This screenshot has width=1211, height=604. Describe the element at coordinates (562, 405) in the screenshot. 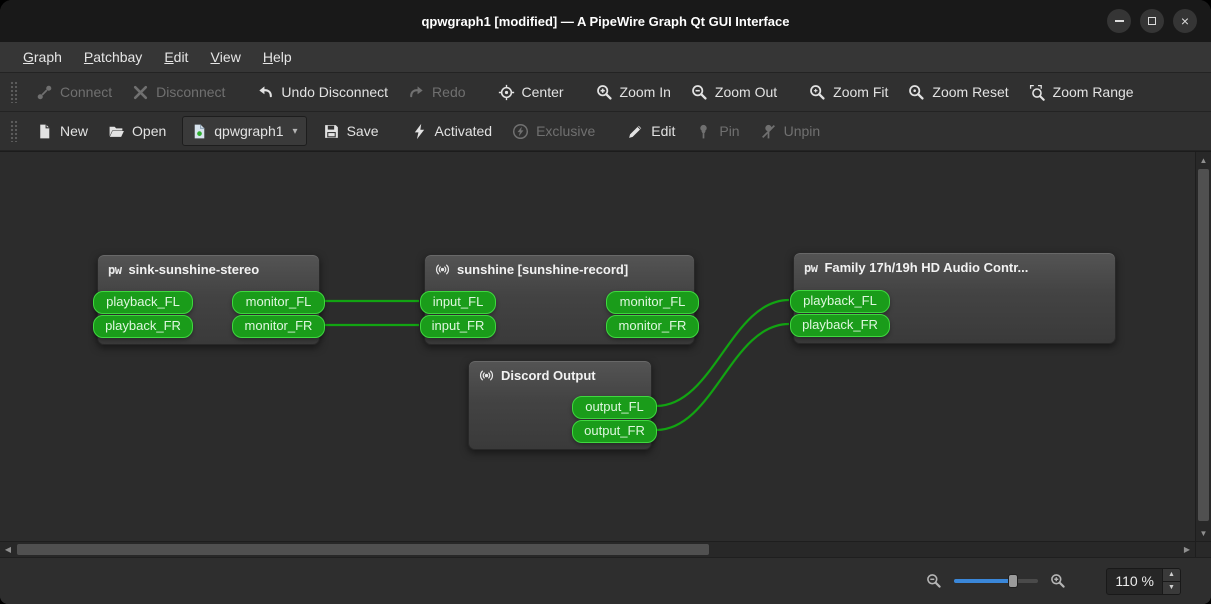

I see `node-discord-output: Discord Output output_FL output_FR` at that location.